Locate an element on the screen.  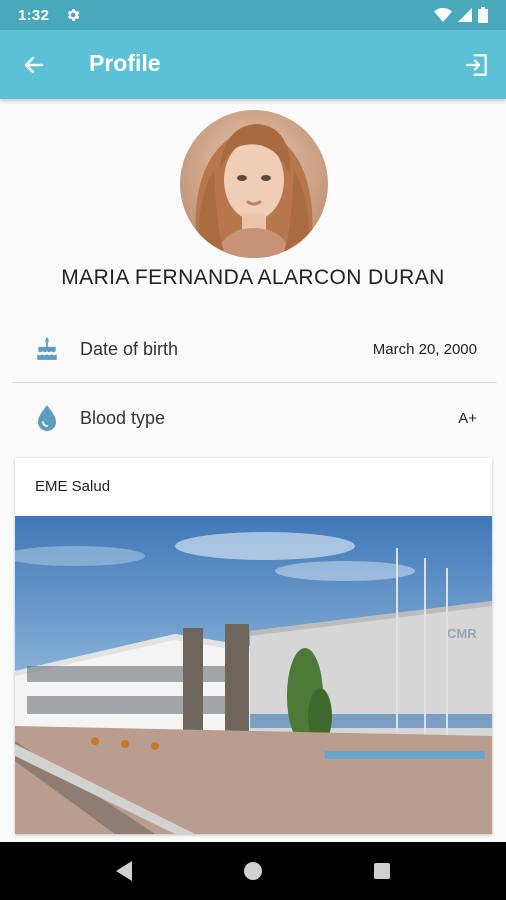
logout-button is located at coordinates (477, 65).